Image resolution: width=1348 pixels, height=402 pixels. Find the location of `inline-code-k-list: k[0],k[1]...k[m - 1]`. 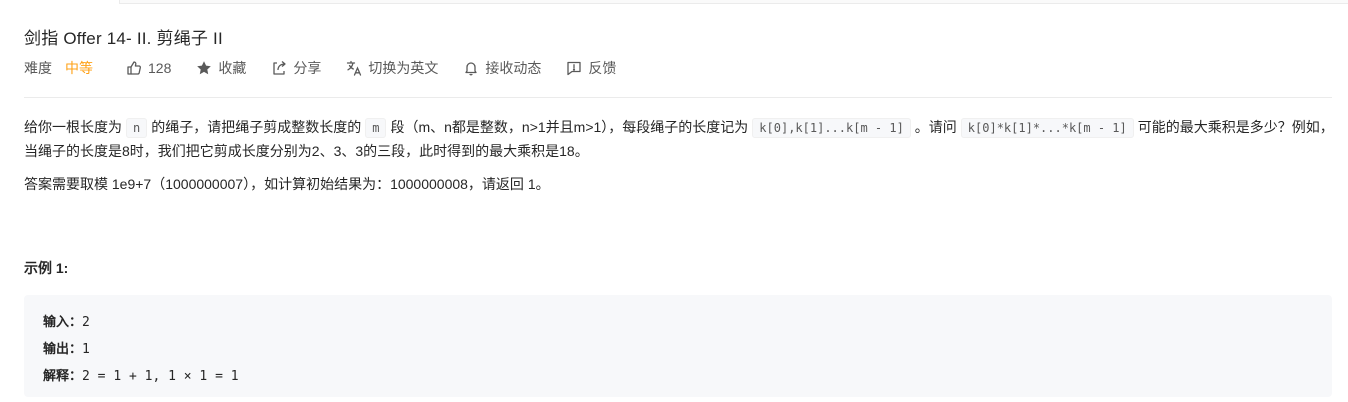

inline-code-k-list: k[0],k[1]...k[m - 1] is located at coordinates (831, 128).